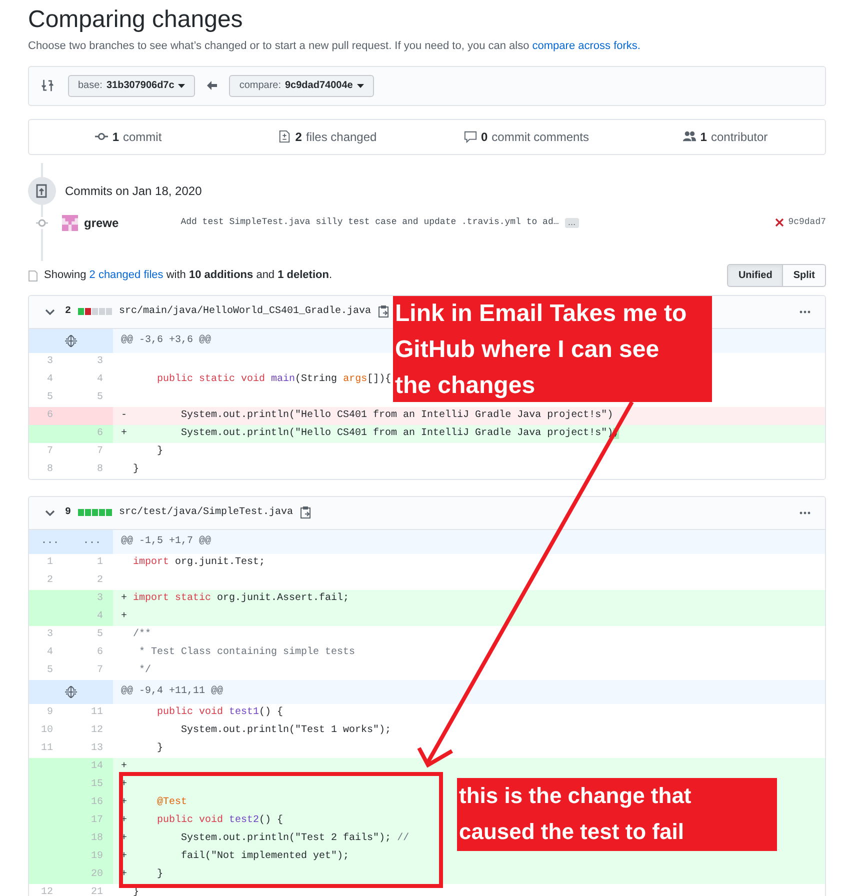  Describe the element at coordinates (469, 617) in the screenshot. I see `code-cell: +` at that location.